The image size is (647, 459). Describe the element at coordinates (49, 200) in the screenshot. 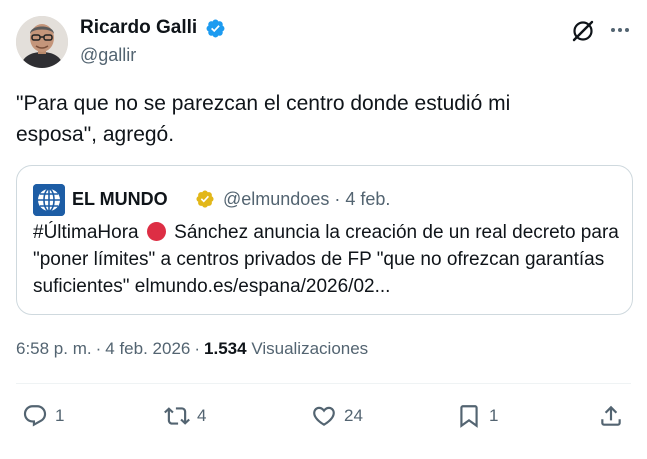

I see `el-mundo-logo-icon` at that location.